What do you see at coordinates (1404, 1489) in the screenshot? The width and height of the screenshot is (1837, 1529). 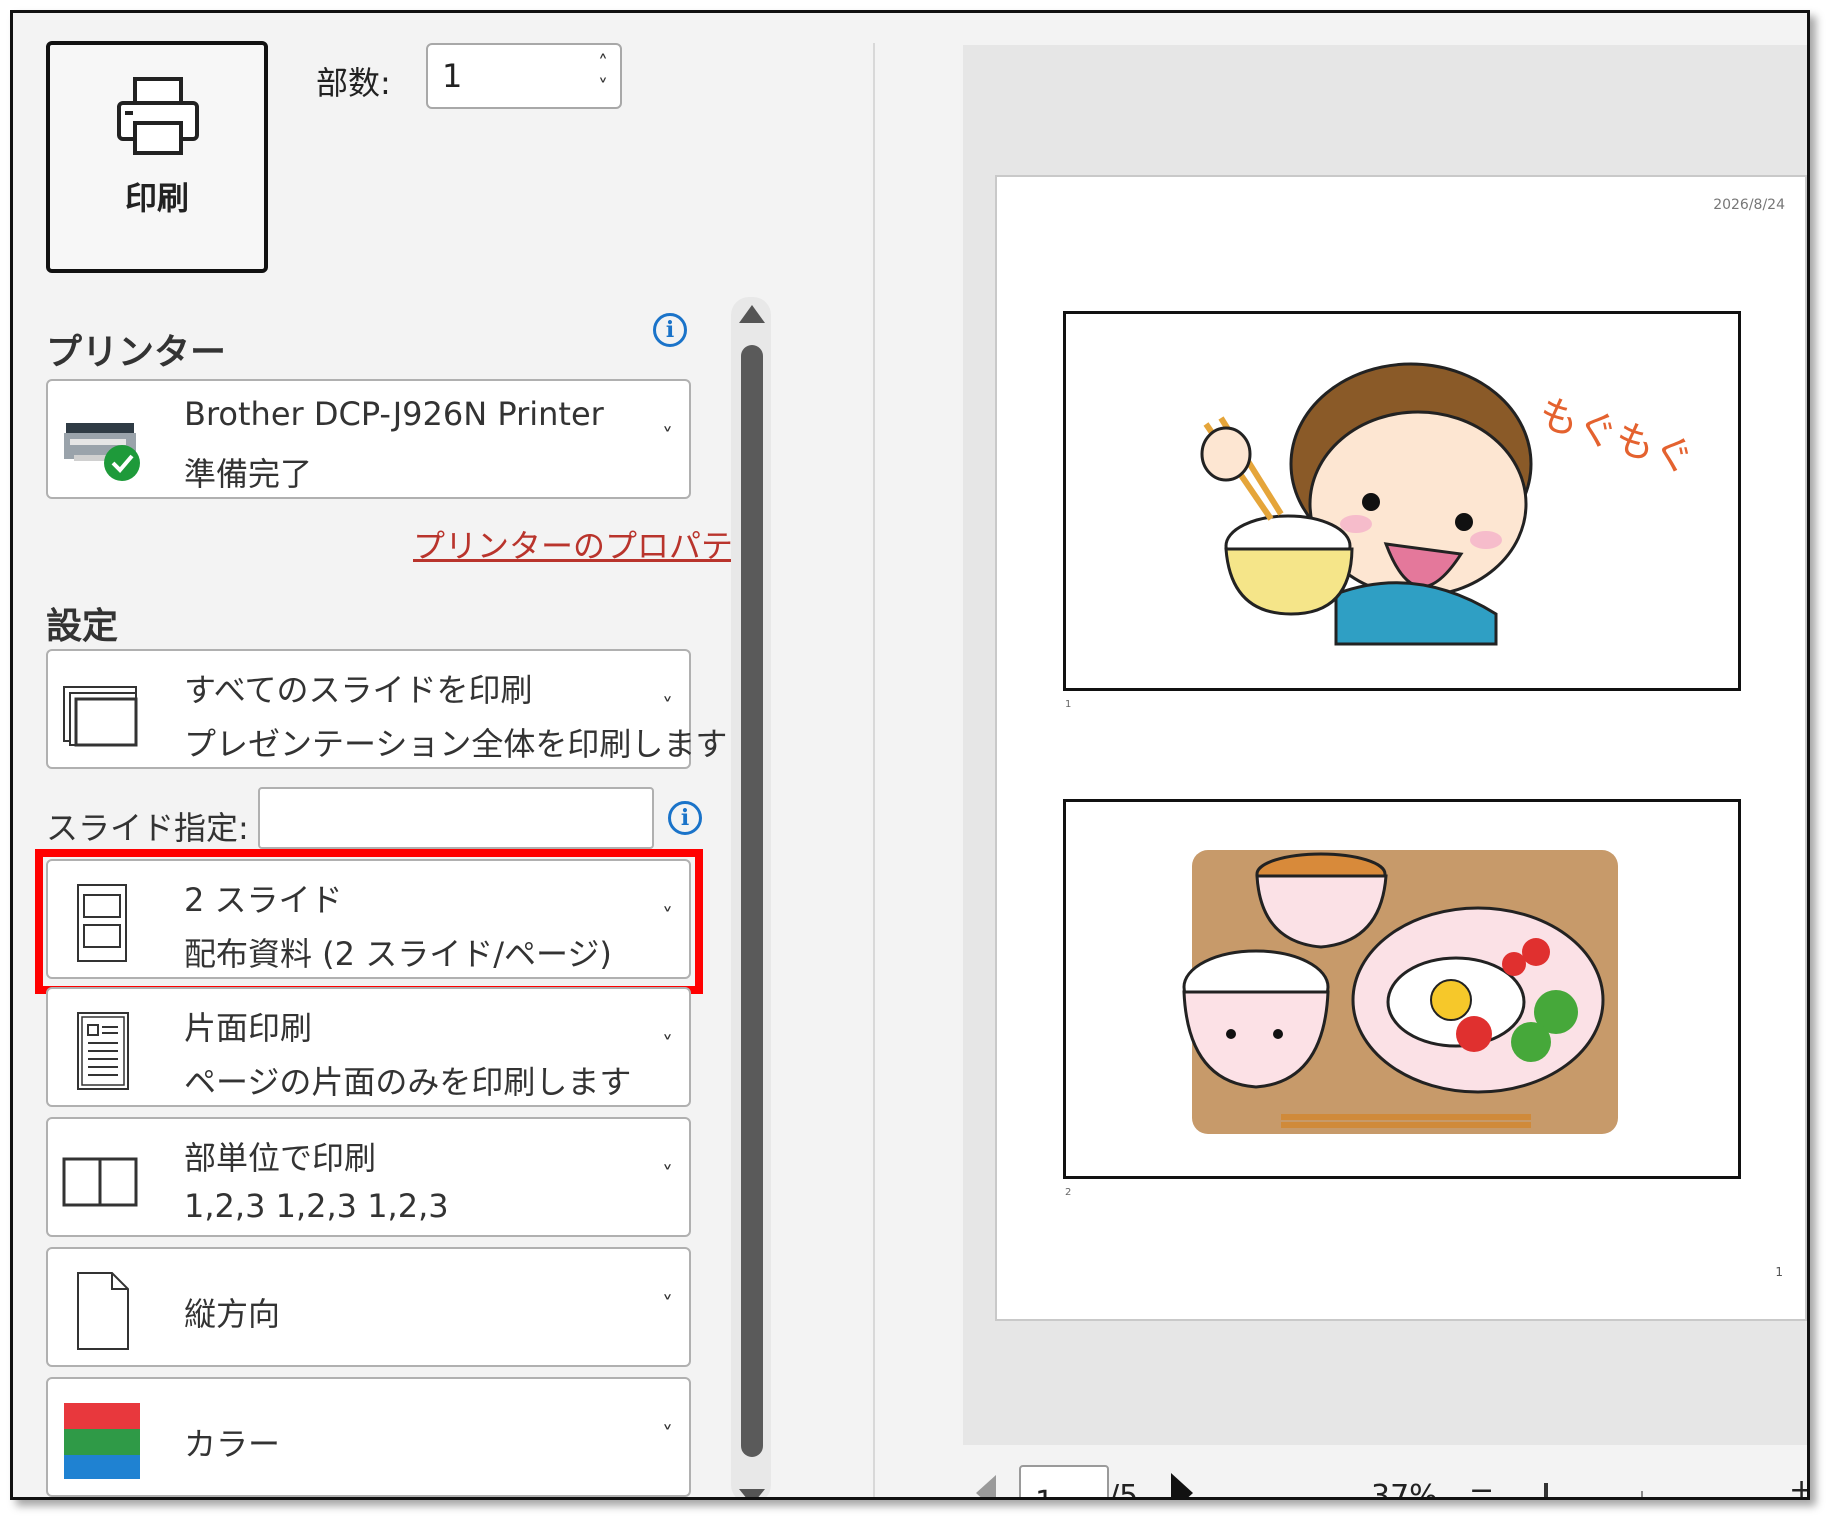 I see `zoom-level: 37%` at bounding box center [1404, 1489].